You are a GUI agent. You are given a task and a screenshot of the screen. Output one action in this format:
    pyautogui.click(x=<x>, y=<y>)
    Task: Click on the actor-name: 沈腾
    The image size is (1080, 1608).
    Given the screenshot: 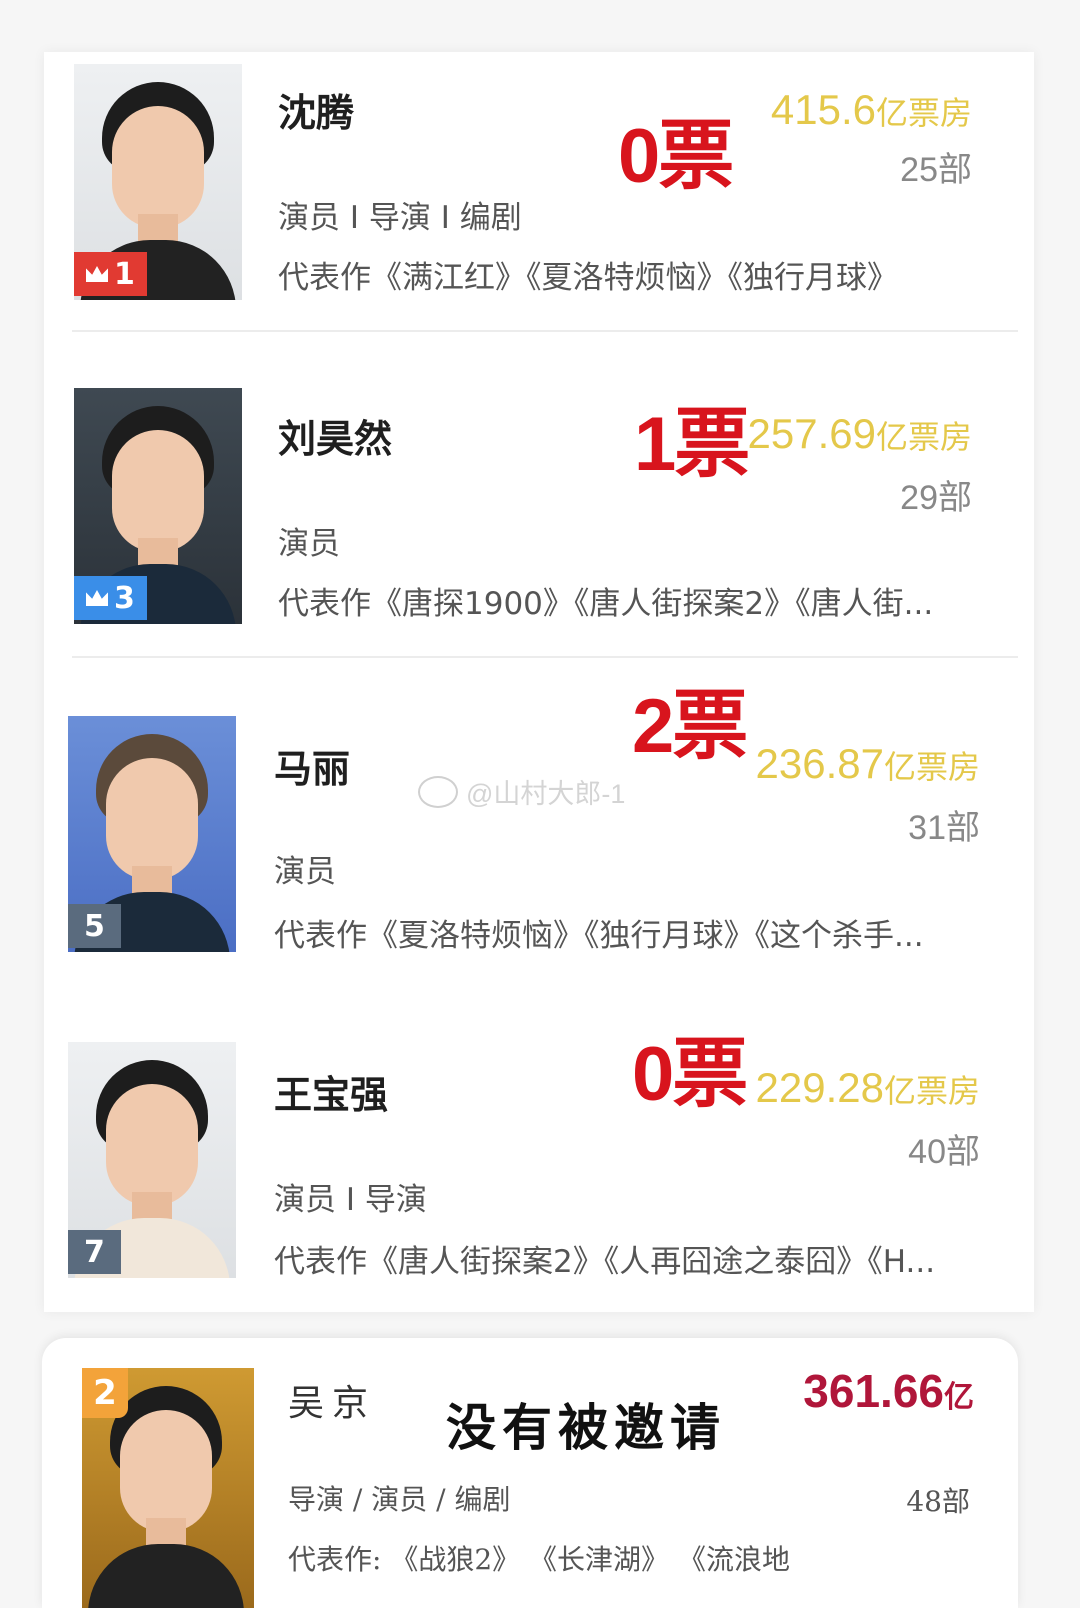 What is the action you would take?
    pyautogui.click(x=316, y=113)
    